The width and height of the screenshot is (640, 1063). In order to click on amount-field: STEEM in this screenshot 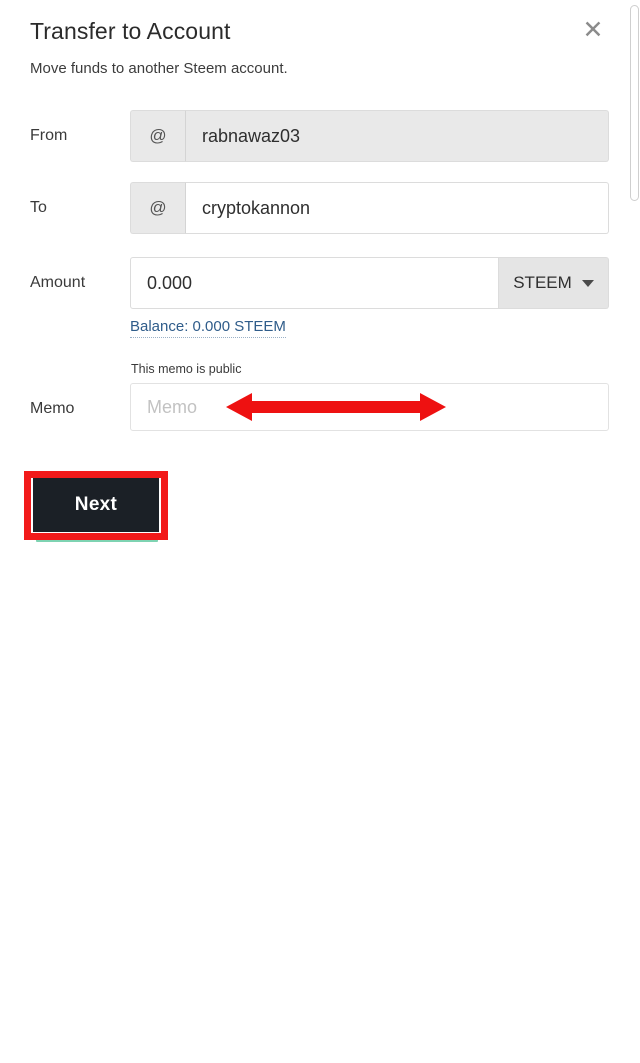, I will do `click(369, 283)`.